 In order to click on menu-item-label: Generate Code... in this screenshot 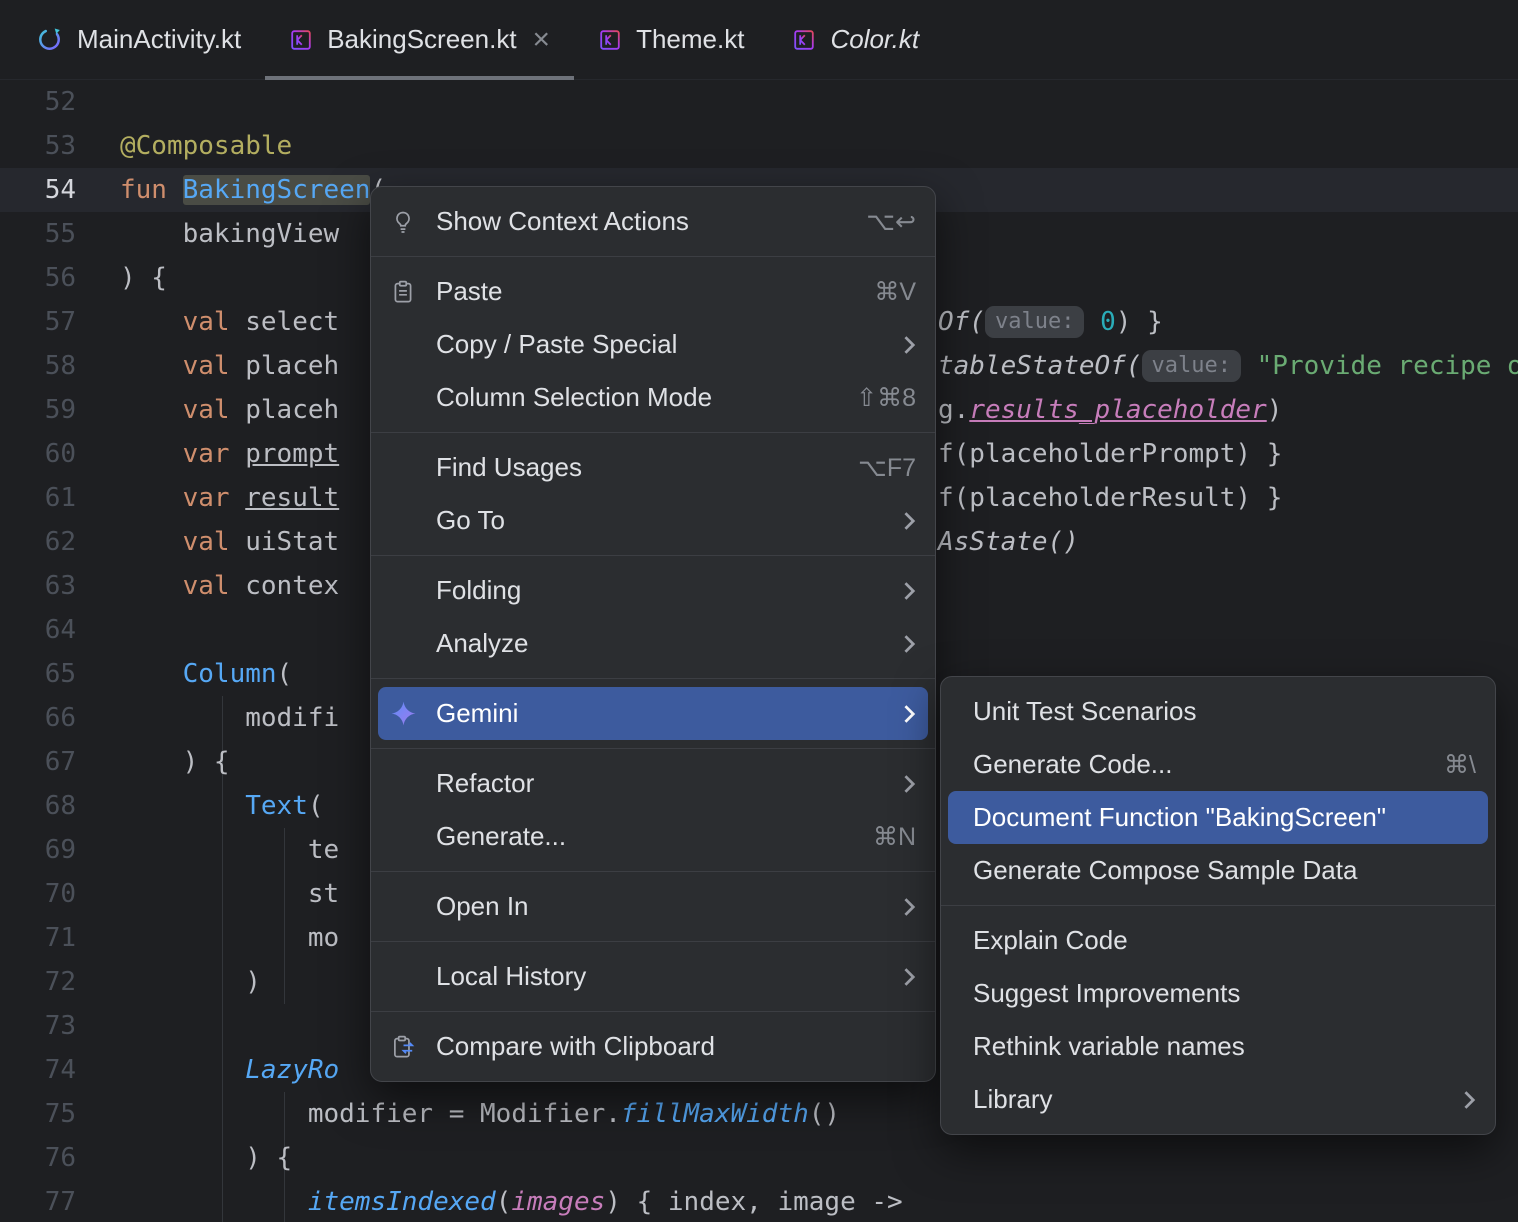, I will do `click(1073, 764)`.